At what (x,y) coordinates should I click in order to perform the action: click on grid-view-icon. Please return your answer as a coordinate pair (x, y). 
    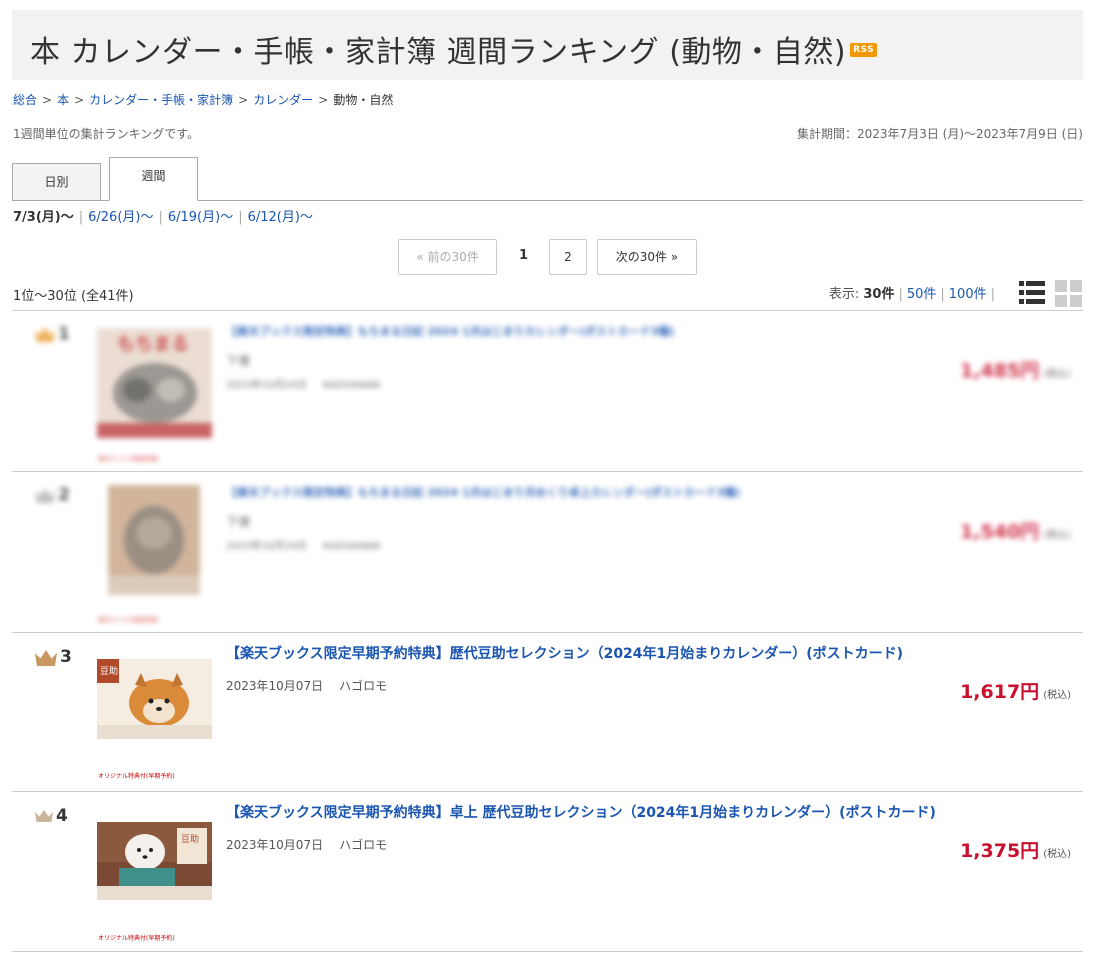
    Looking at the image, I should click on (1068, 293).